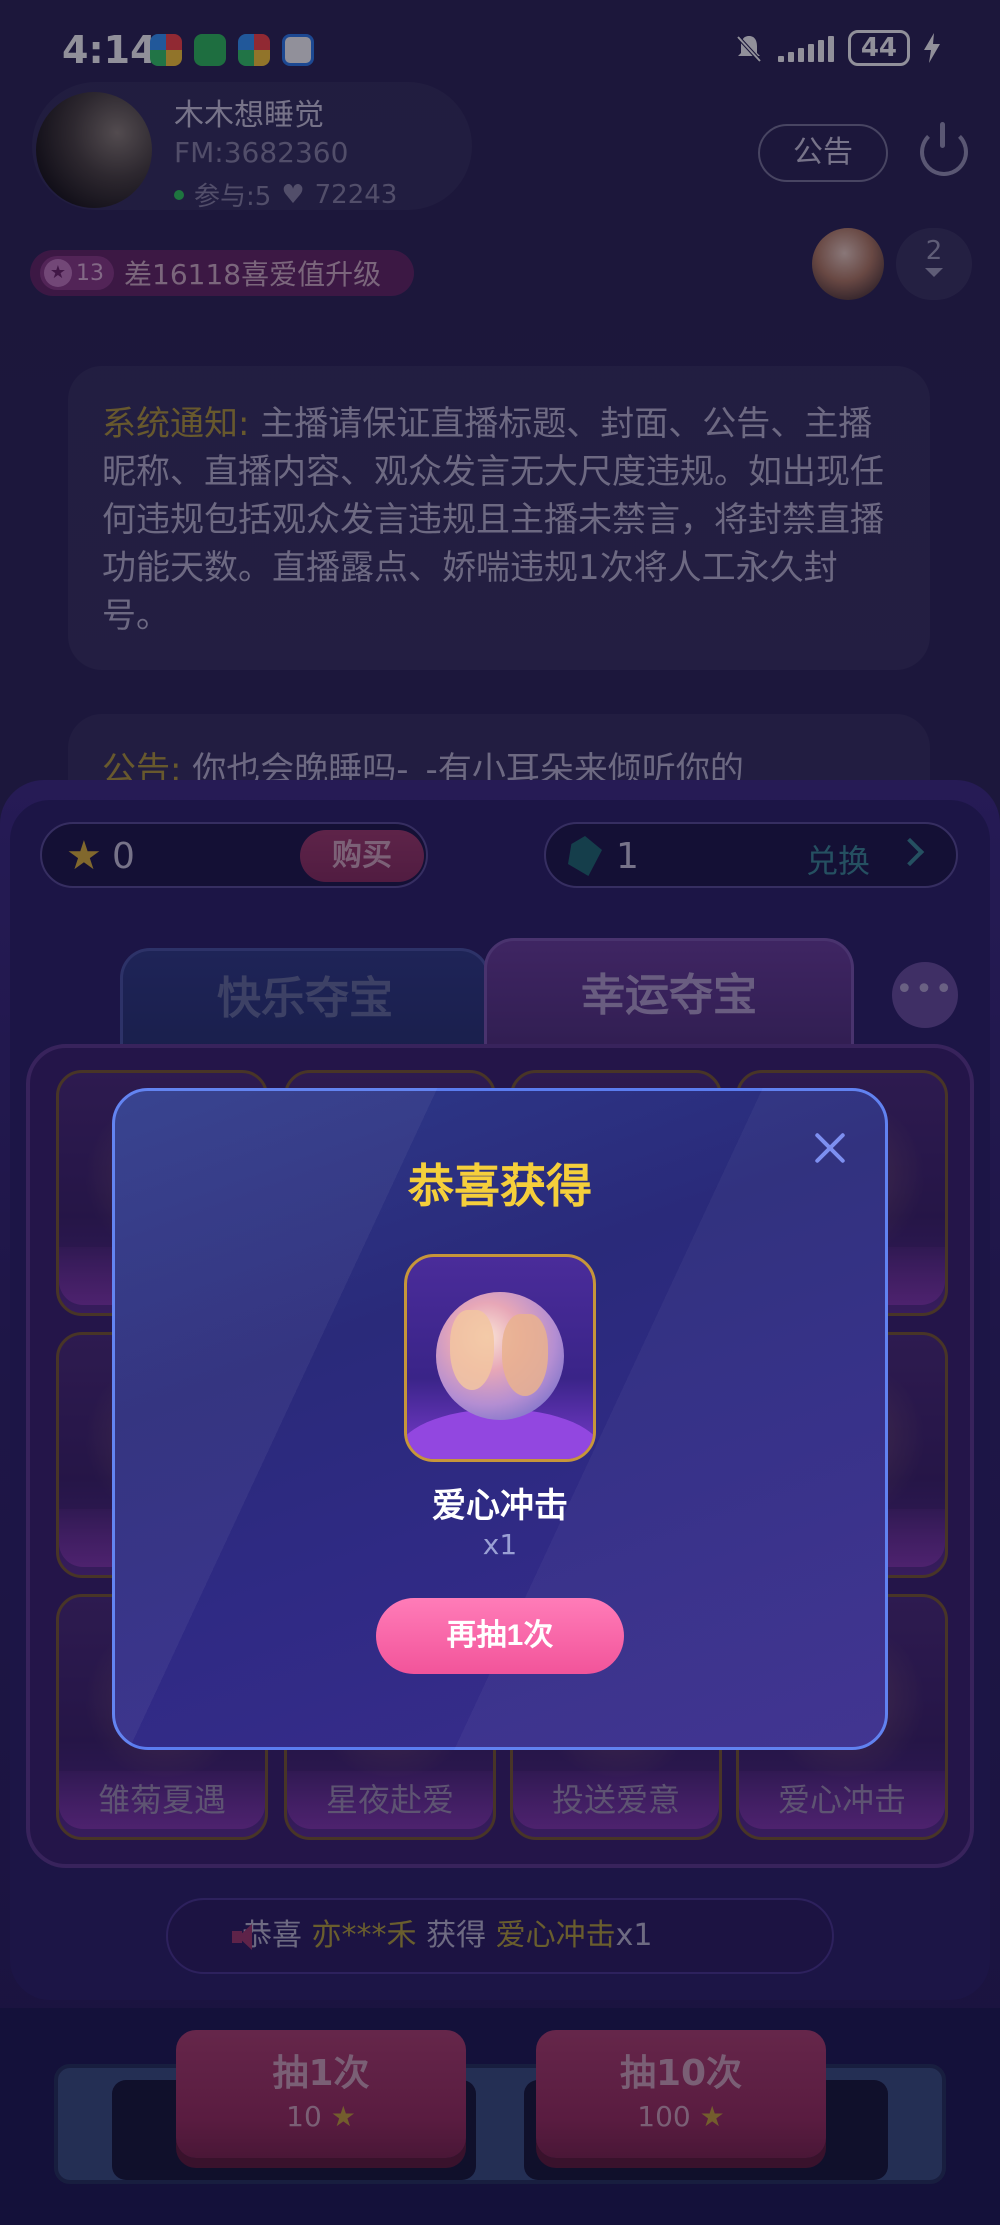  What do you see at coordinates (500, 1186) in the screenshot?
I see `modal-title: 恭喜获得` at bounding box center [500, 1186].